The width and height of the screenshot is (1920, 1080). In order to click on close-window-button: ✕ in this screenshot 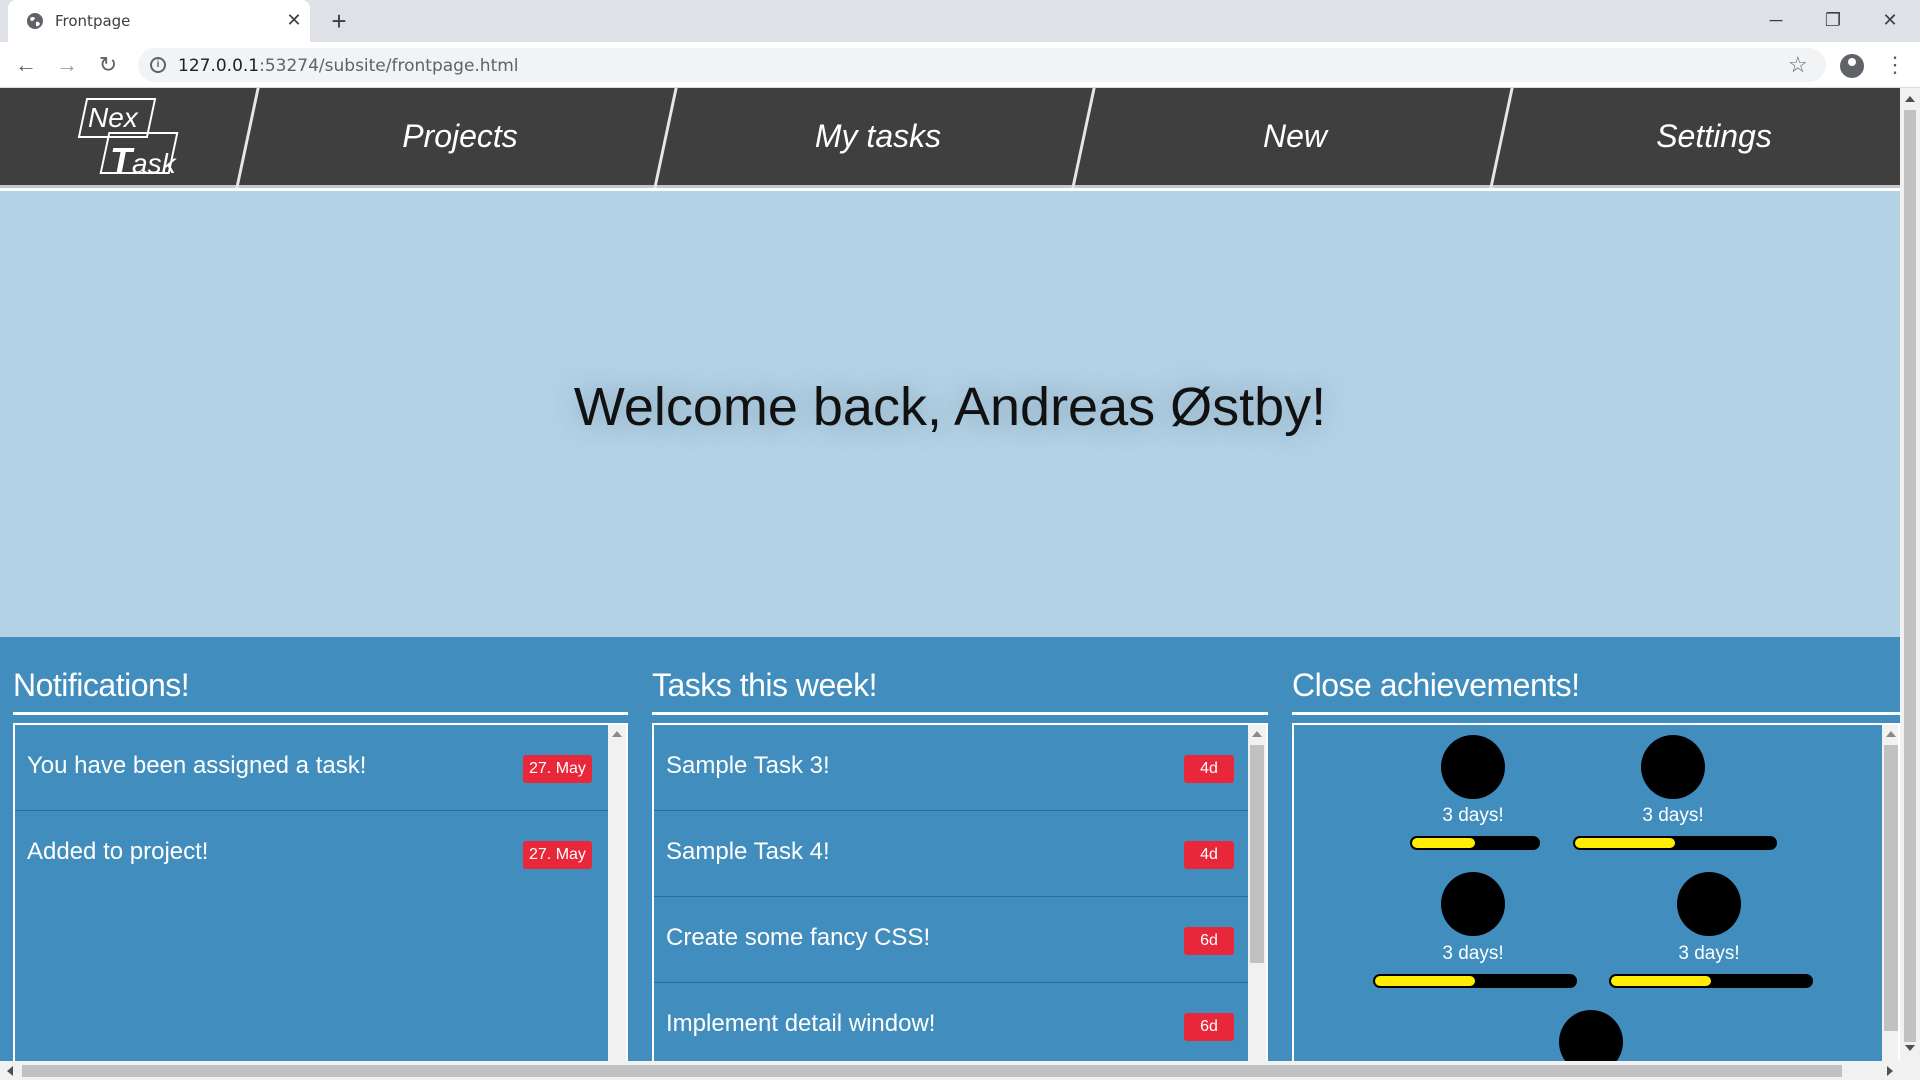, I will do `click(1890, 20)`.